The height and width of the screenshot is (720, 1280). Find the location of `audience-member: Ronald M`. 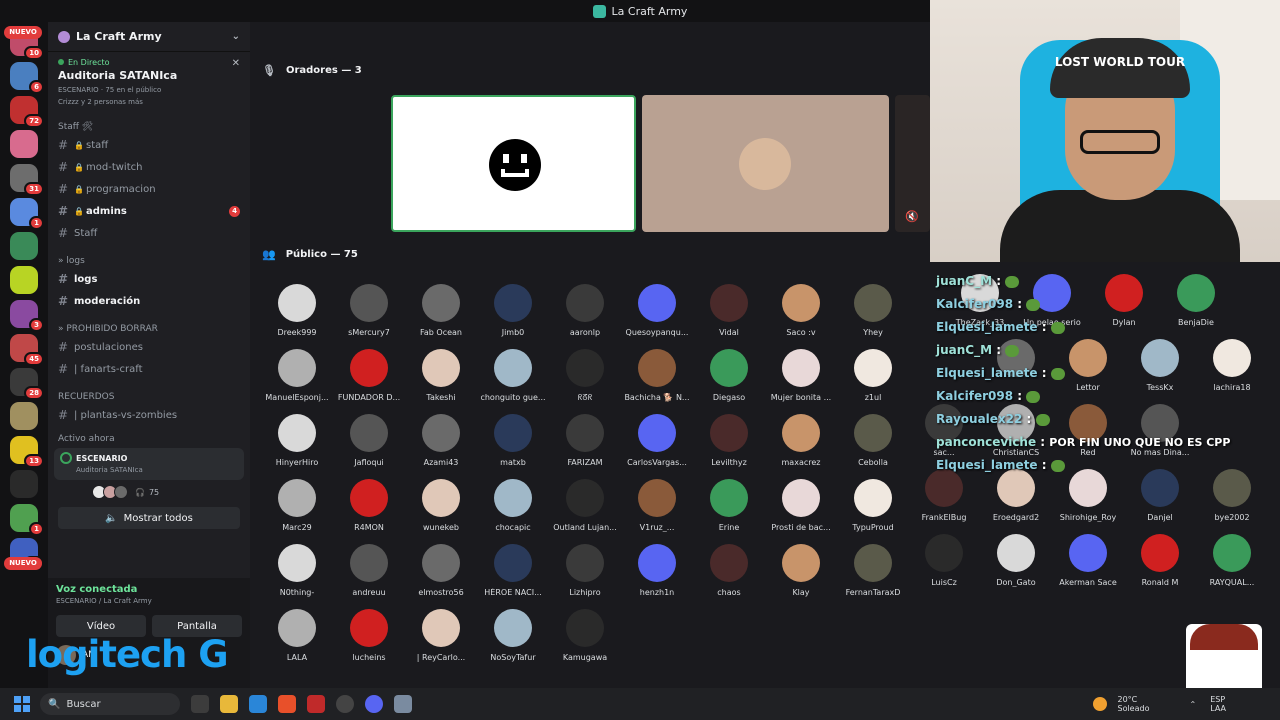

audience-member: Ronald M is located at coordinates (1160, 560).